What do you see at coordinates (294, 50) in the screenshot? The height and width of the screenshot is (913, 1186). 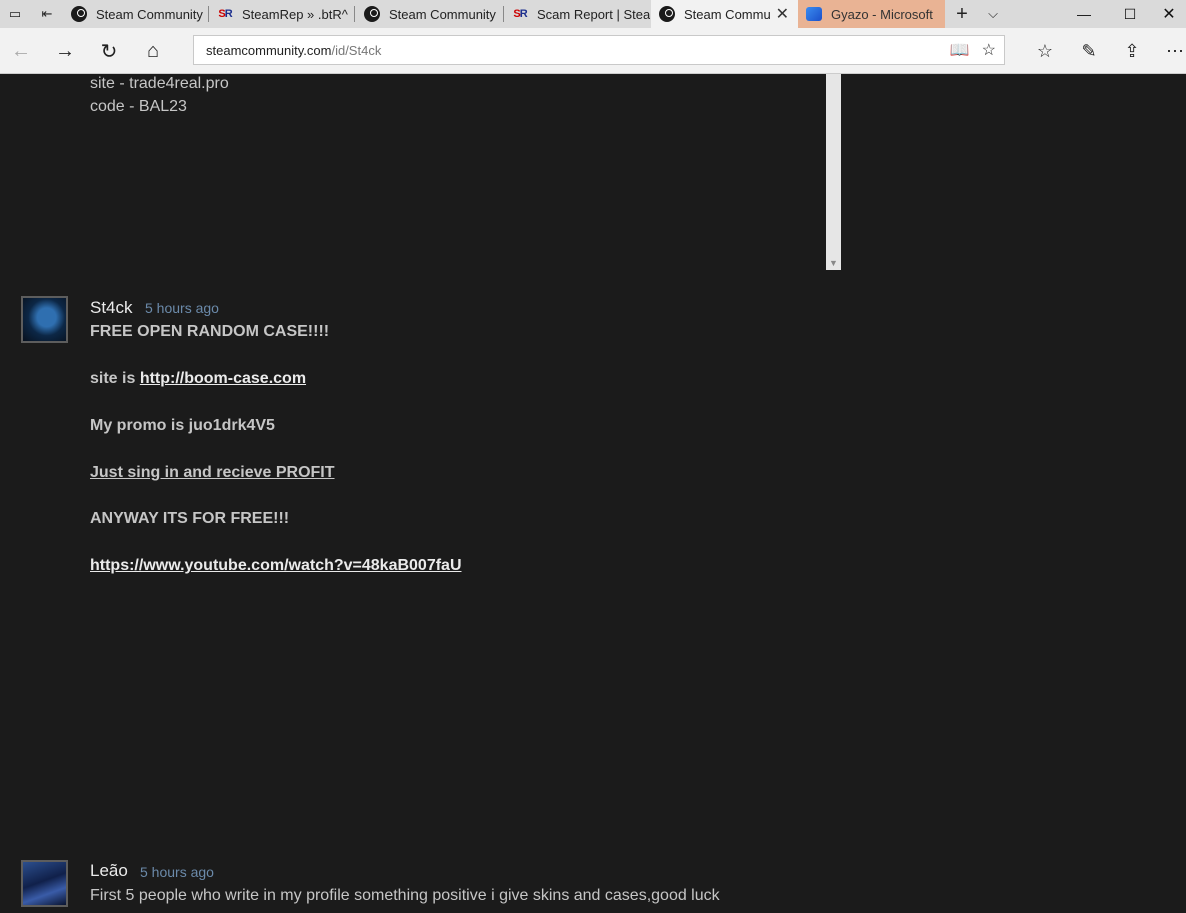 I see `url-text: steamcommunity.com/id/St4ck` at bounding box center [294, 50].